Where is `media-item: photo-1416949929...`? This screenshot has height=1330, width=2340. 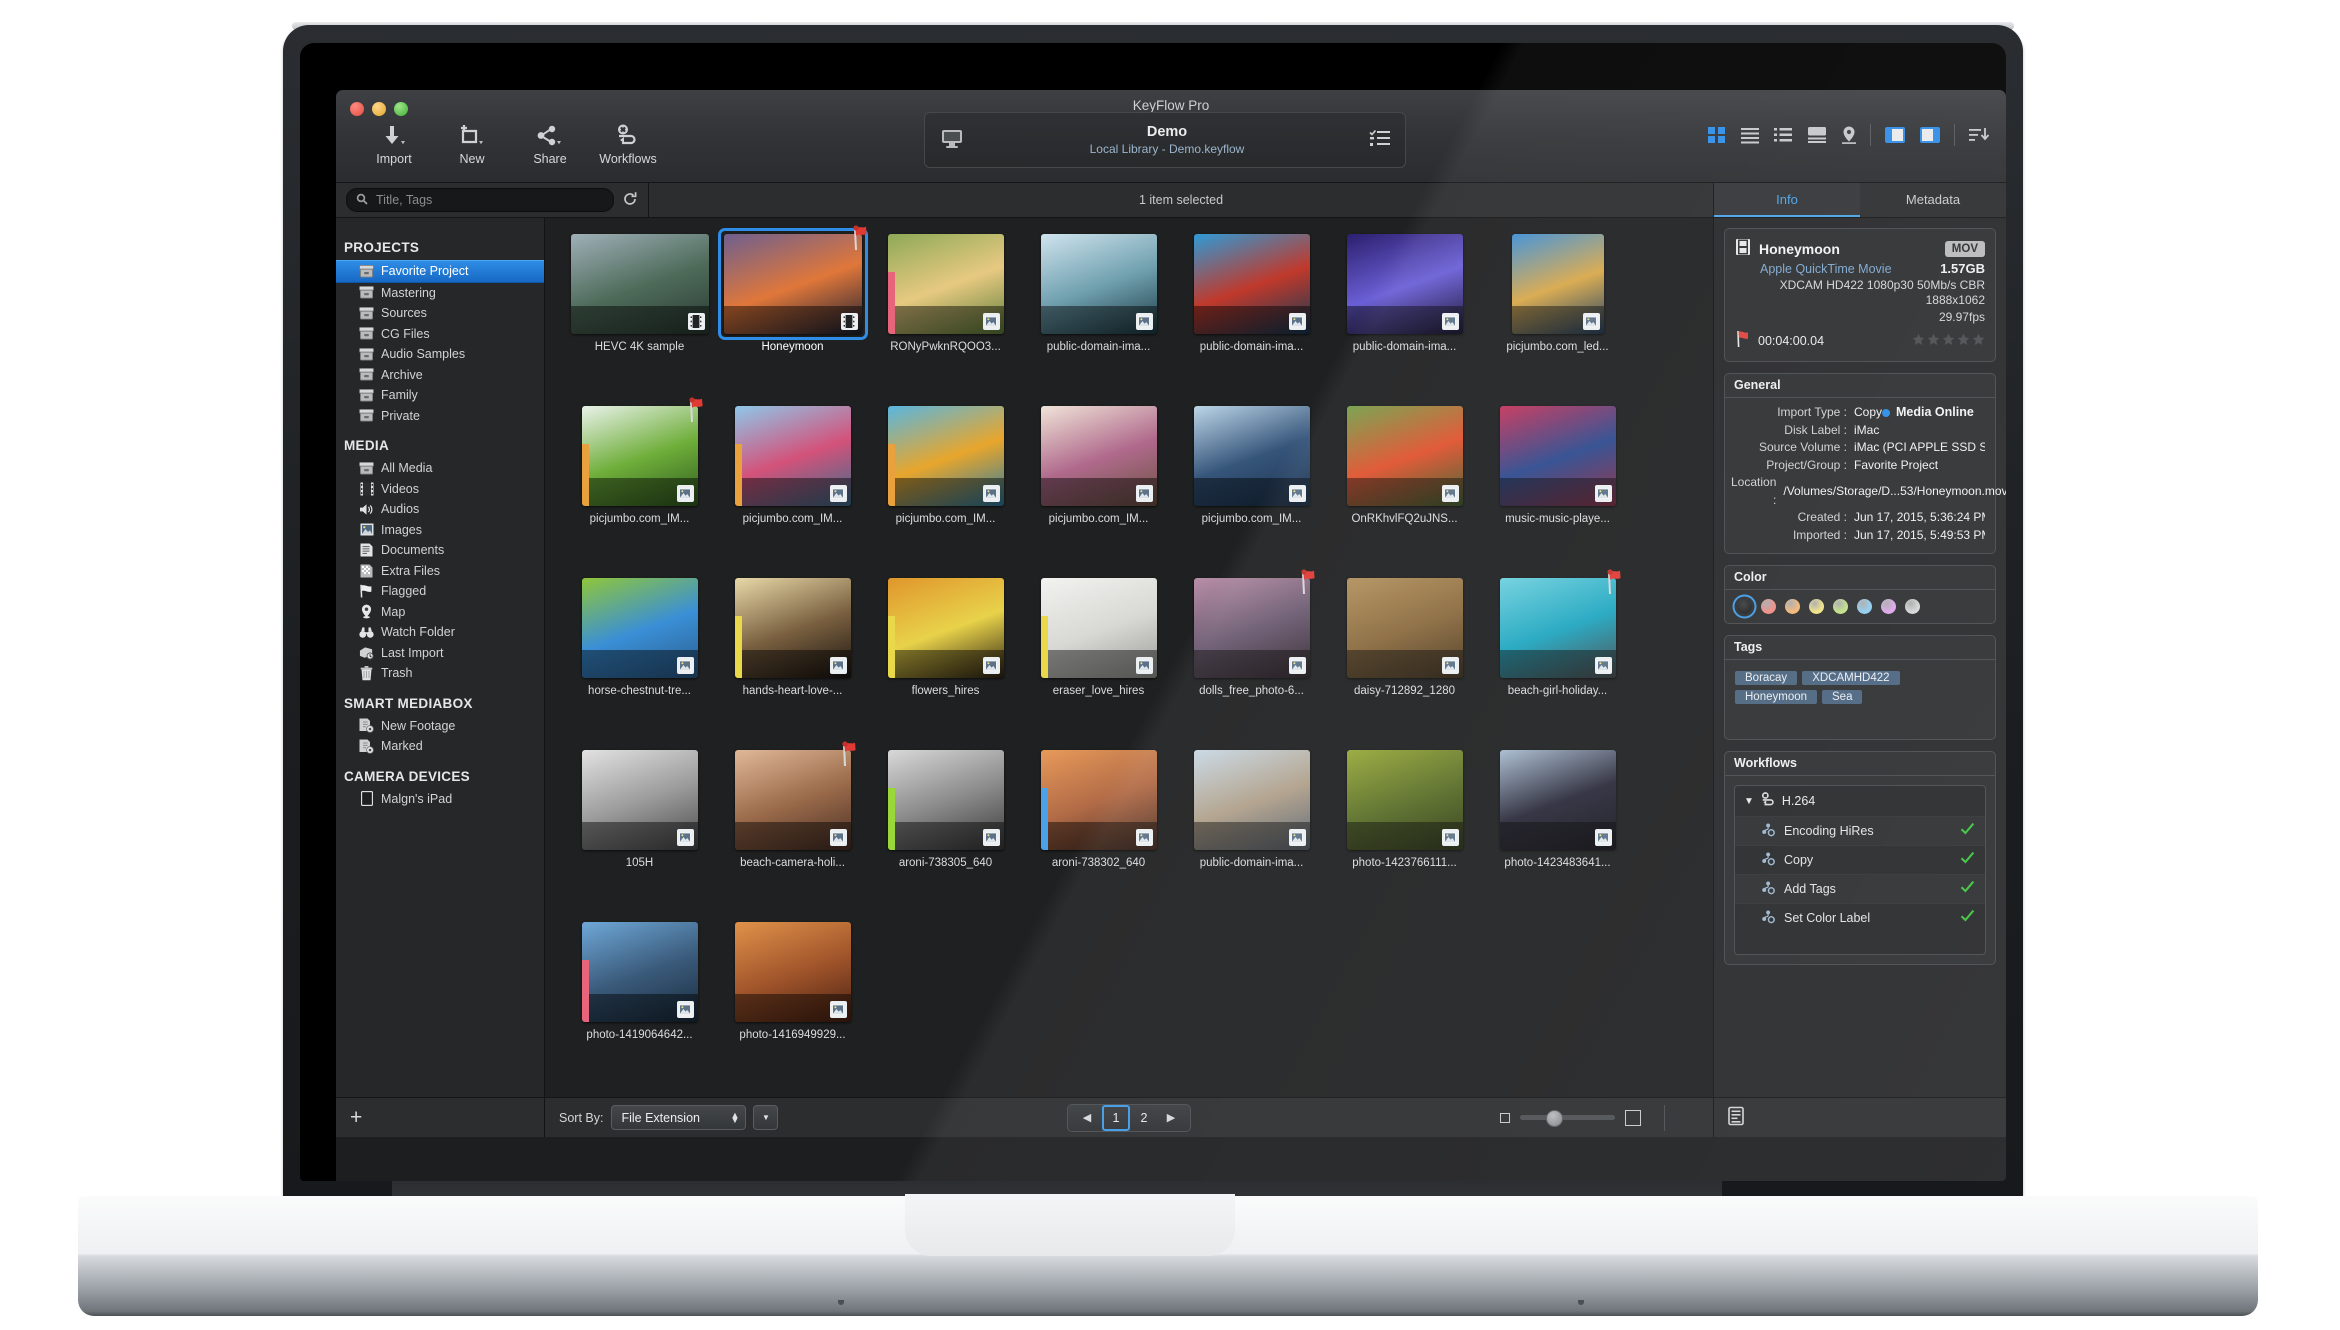
media-item: photo-1416949929... is located at coordinates (792, 1008).